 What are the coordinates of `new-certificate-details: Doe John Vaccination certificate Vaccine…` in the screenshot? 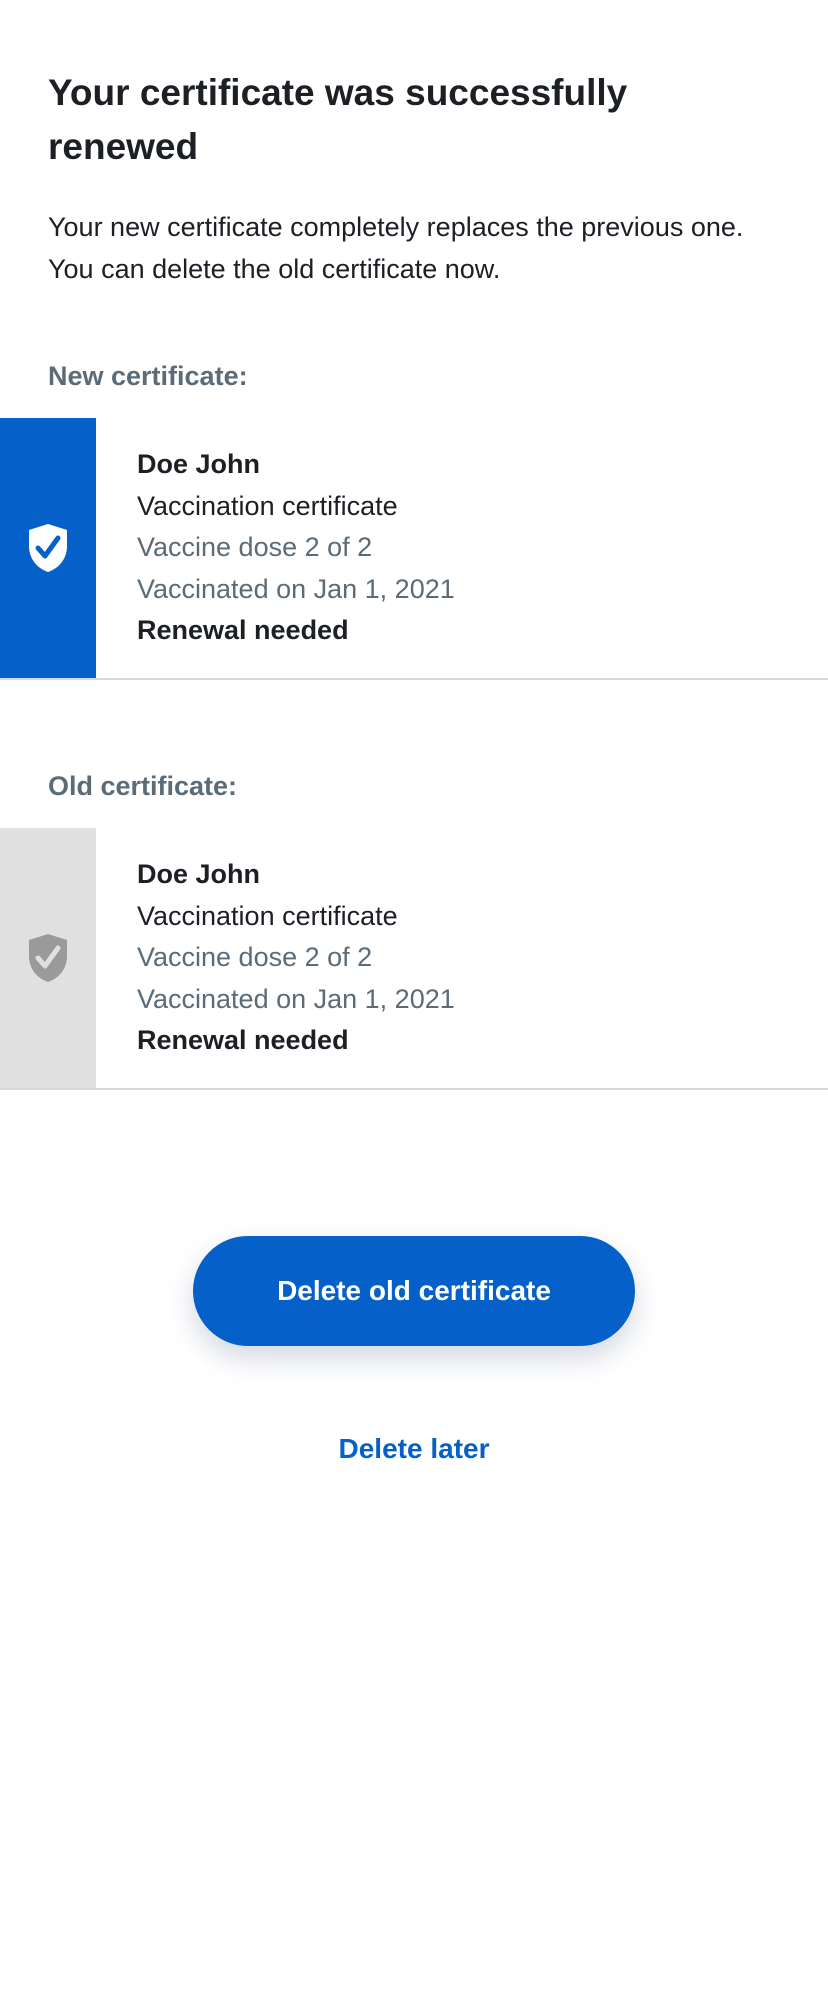 It's located at (467, 548).